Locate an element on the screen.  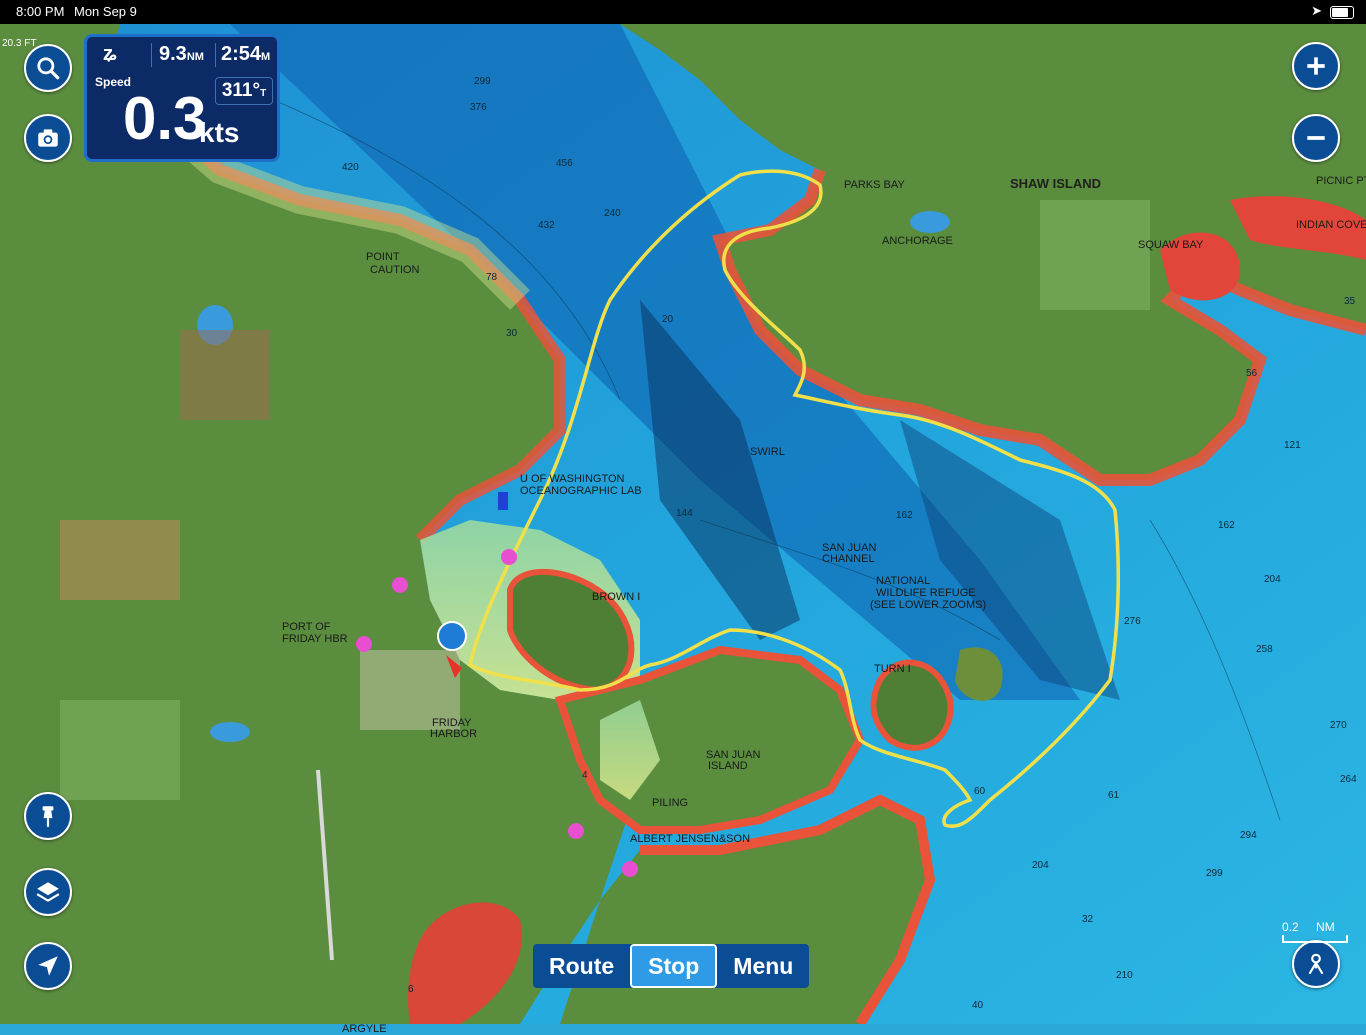
depth-label: 40 is located at coordinates (978, 1005).